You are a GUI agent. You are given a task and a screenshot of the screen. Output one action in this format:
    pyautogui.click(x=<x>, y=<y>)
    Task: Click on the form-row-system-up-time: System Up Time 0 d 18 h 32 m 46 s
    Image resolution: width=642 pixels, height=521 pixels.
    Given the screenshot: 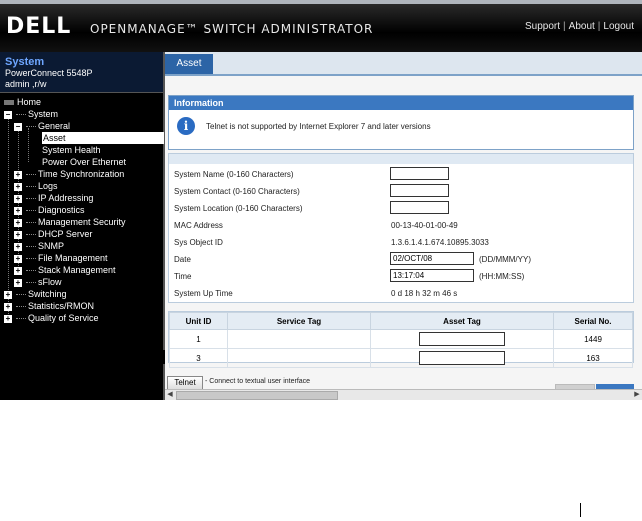 What is the action you would take?
    pyautogui.click(x=401, y=293)
    